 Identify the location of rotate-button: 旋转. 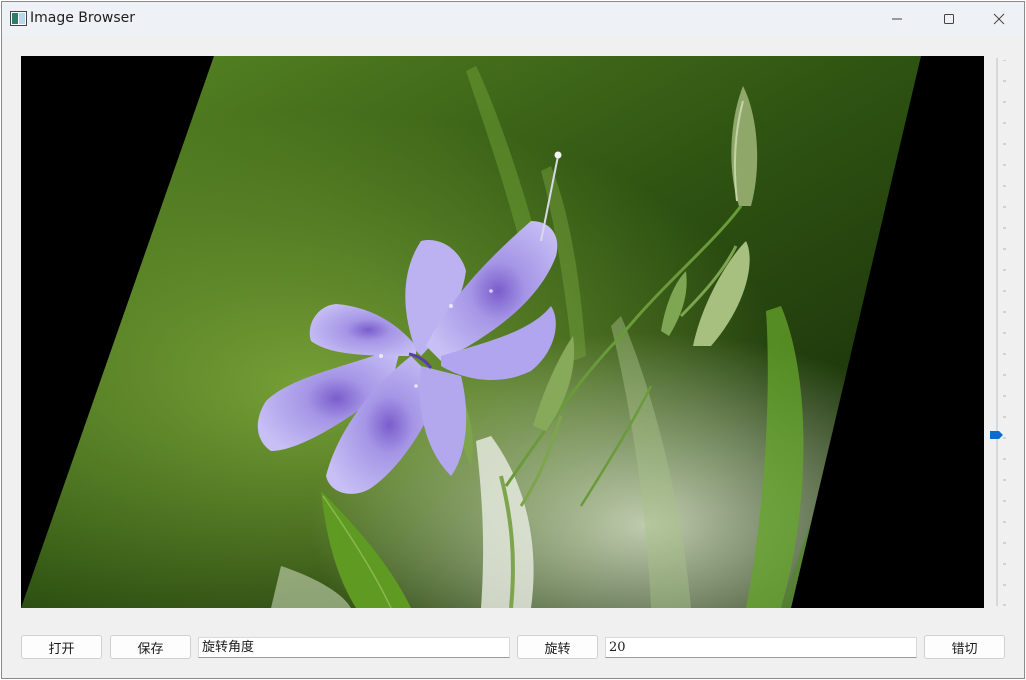
(557, 647).